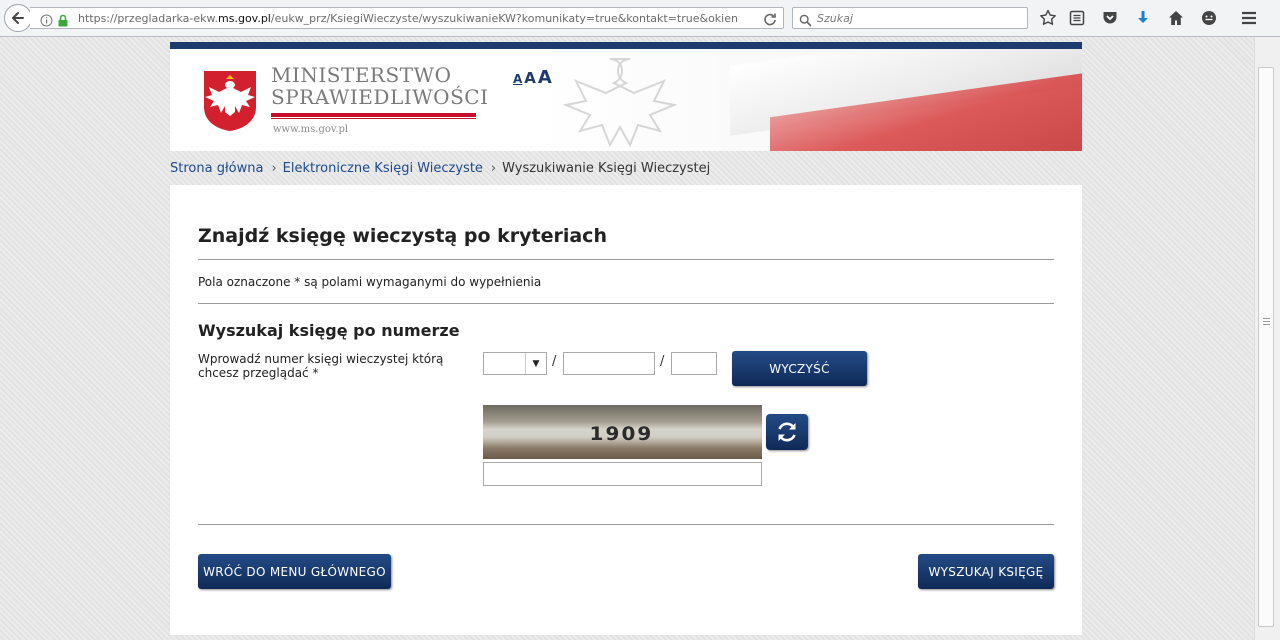 This screenshot has height=640, width=1280. Describe the element at coordinates (835, 18) in the screenshot. I see `search-placeholder: Szukaj` at that location.